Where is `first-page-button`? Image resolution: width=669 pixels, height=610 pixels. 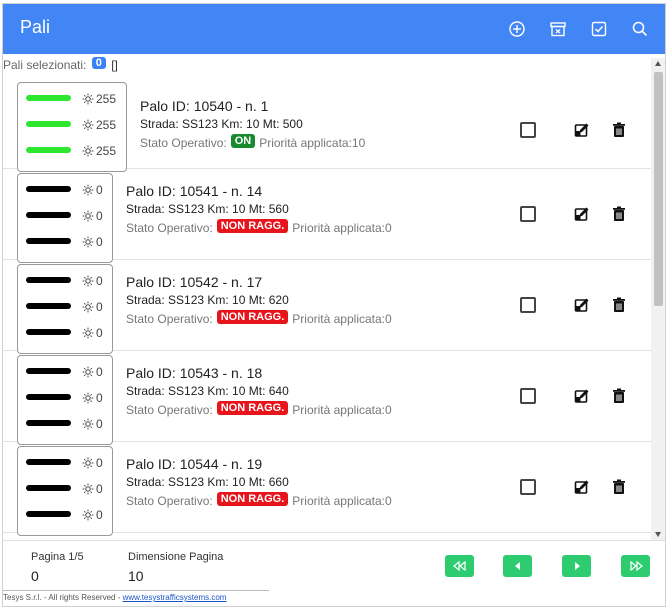
first-page-button is located at coordinates (459, 566).